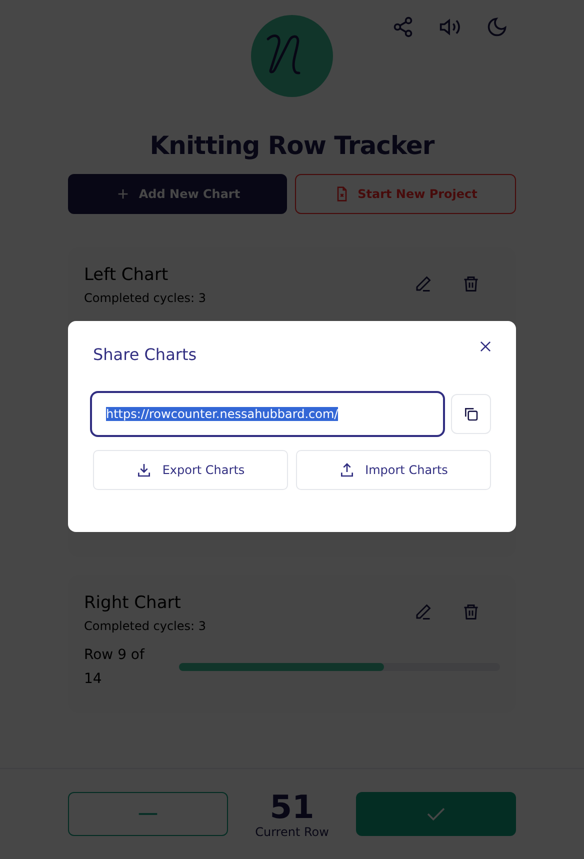 This screenshot has height=859, width=584. Describe the element at coordinates (115, 667) in the screenshot. I see `row-progress-label: Row 9 of 14` at that location.